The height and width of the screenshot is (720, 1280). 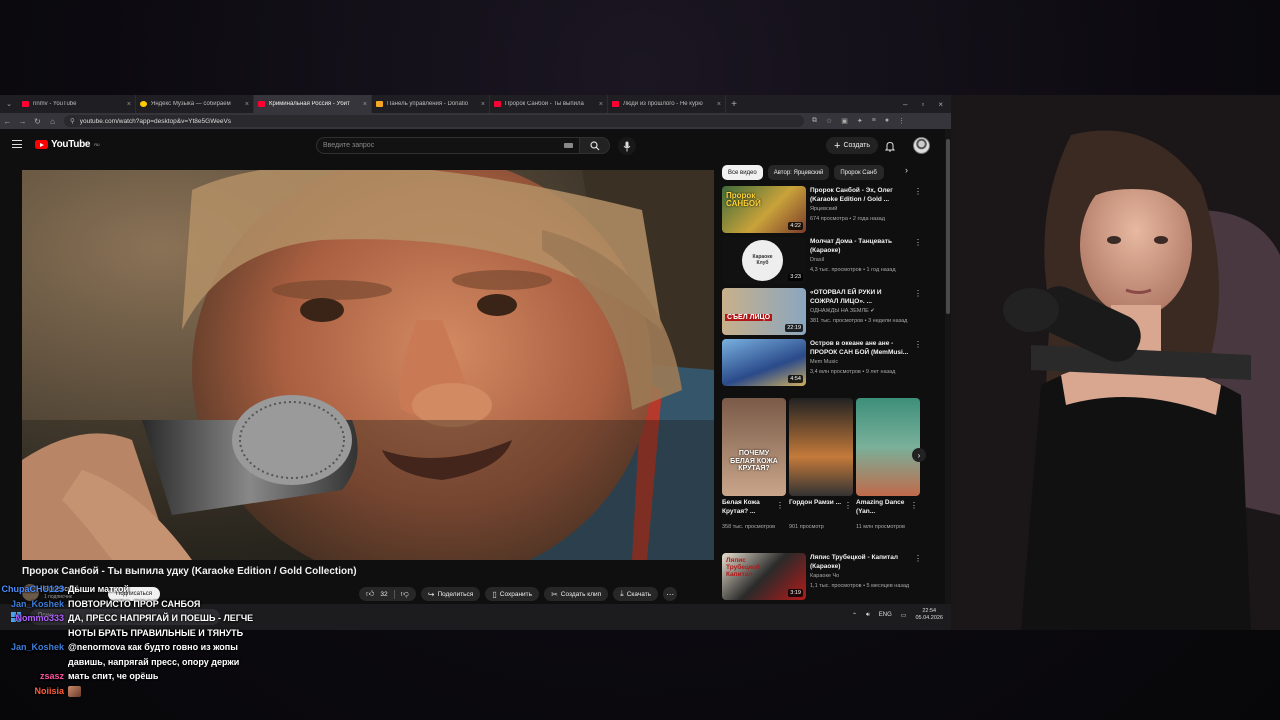 I want to click on shorts-next-button: ›, so click(x=919, y=455).